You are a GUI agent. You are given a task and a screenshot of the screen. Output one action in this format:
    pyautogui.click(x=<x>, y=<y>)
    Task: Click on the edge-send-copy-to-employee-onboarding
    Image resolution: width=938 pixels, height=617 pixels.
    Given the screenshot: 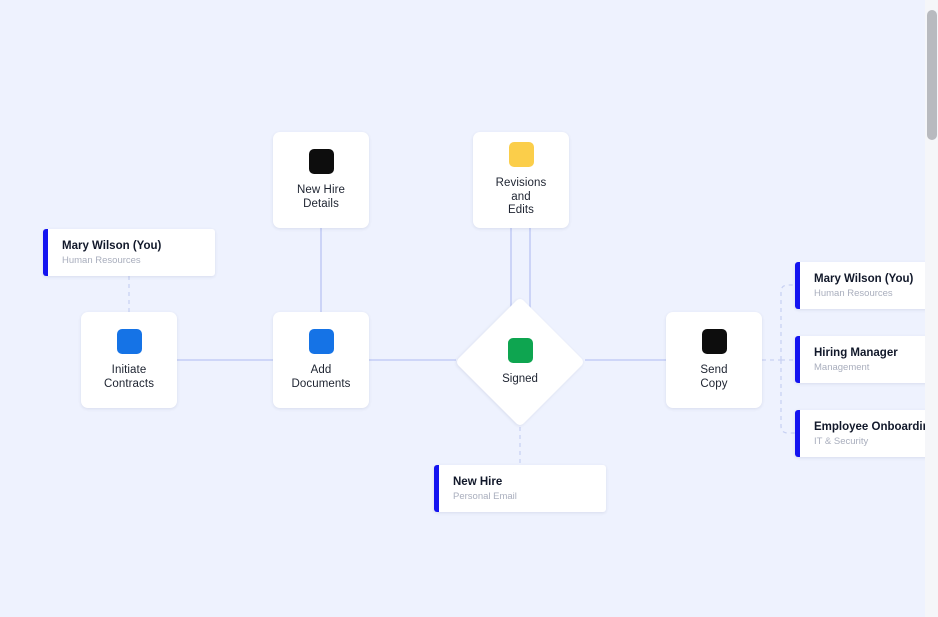 What is the action you would take?
    pyautogui.click(x=787, y=397)
    